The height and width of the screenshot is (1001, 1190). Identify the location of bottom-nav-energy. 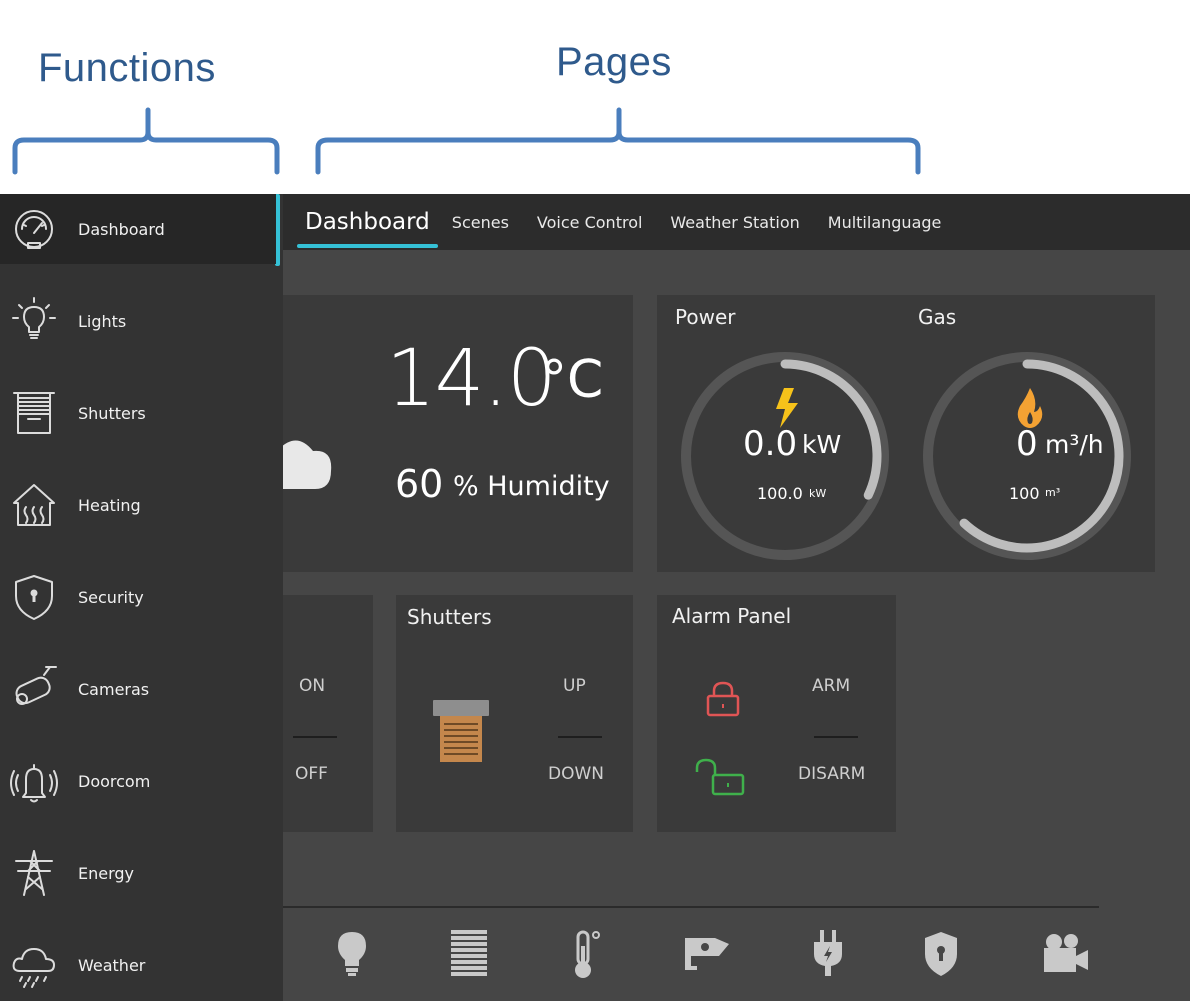
(828, 954).